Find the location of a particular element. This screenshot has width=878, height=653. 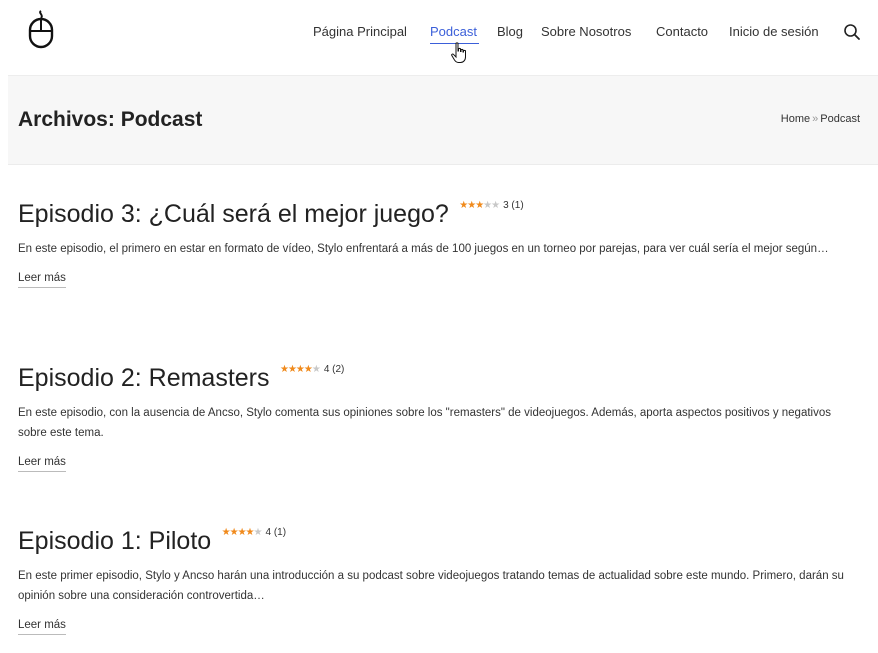

rating-text: 3 (1) is located at coordinates (513, 205).